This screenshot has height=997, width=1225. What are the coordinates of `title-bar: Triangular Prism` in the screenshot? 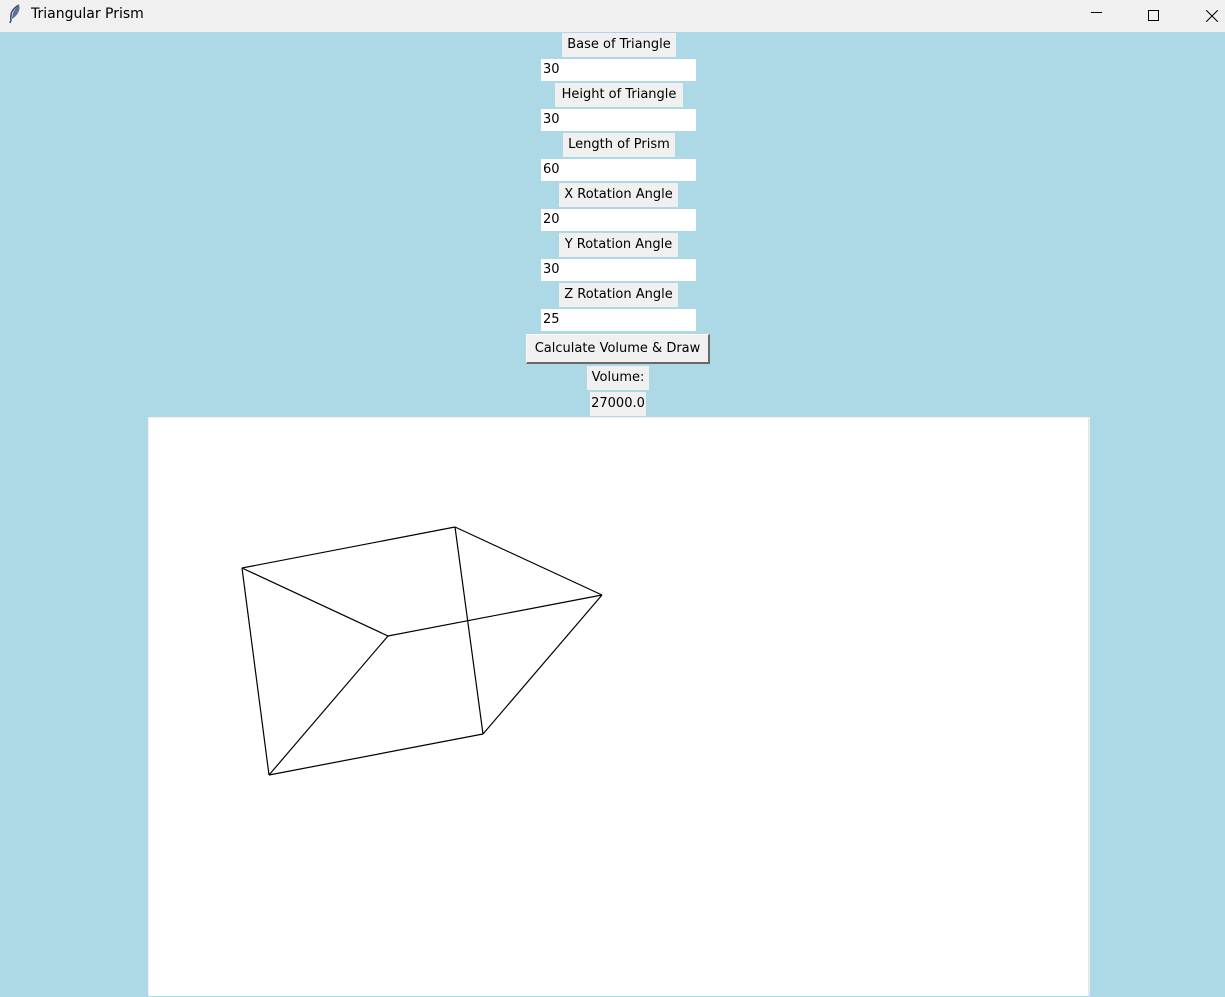 It's located at (612, 16).